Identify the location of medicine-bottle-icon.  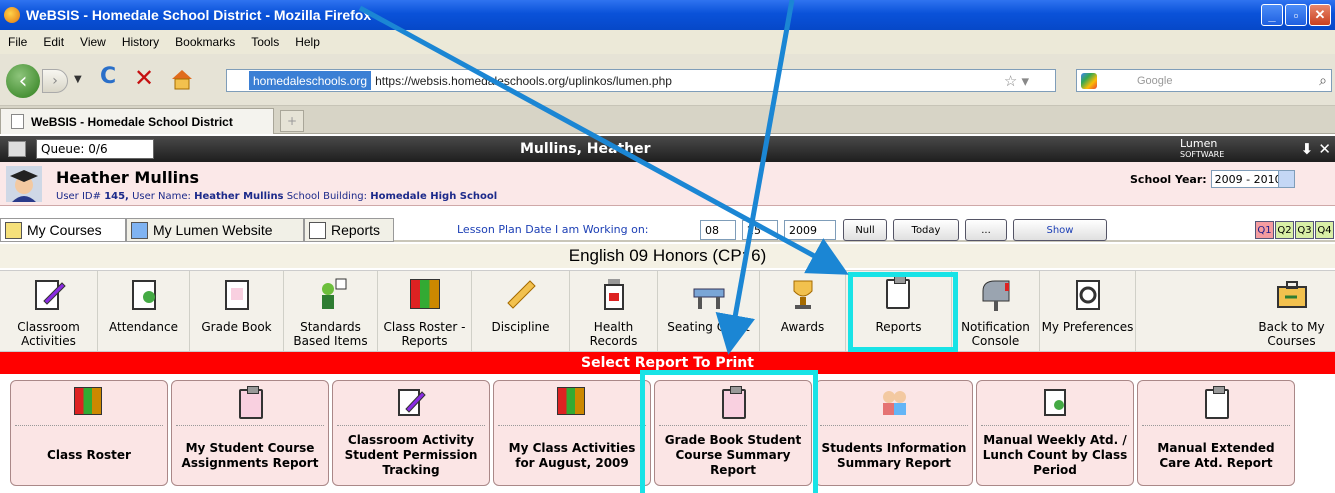
(613, 294).